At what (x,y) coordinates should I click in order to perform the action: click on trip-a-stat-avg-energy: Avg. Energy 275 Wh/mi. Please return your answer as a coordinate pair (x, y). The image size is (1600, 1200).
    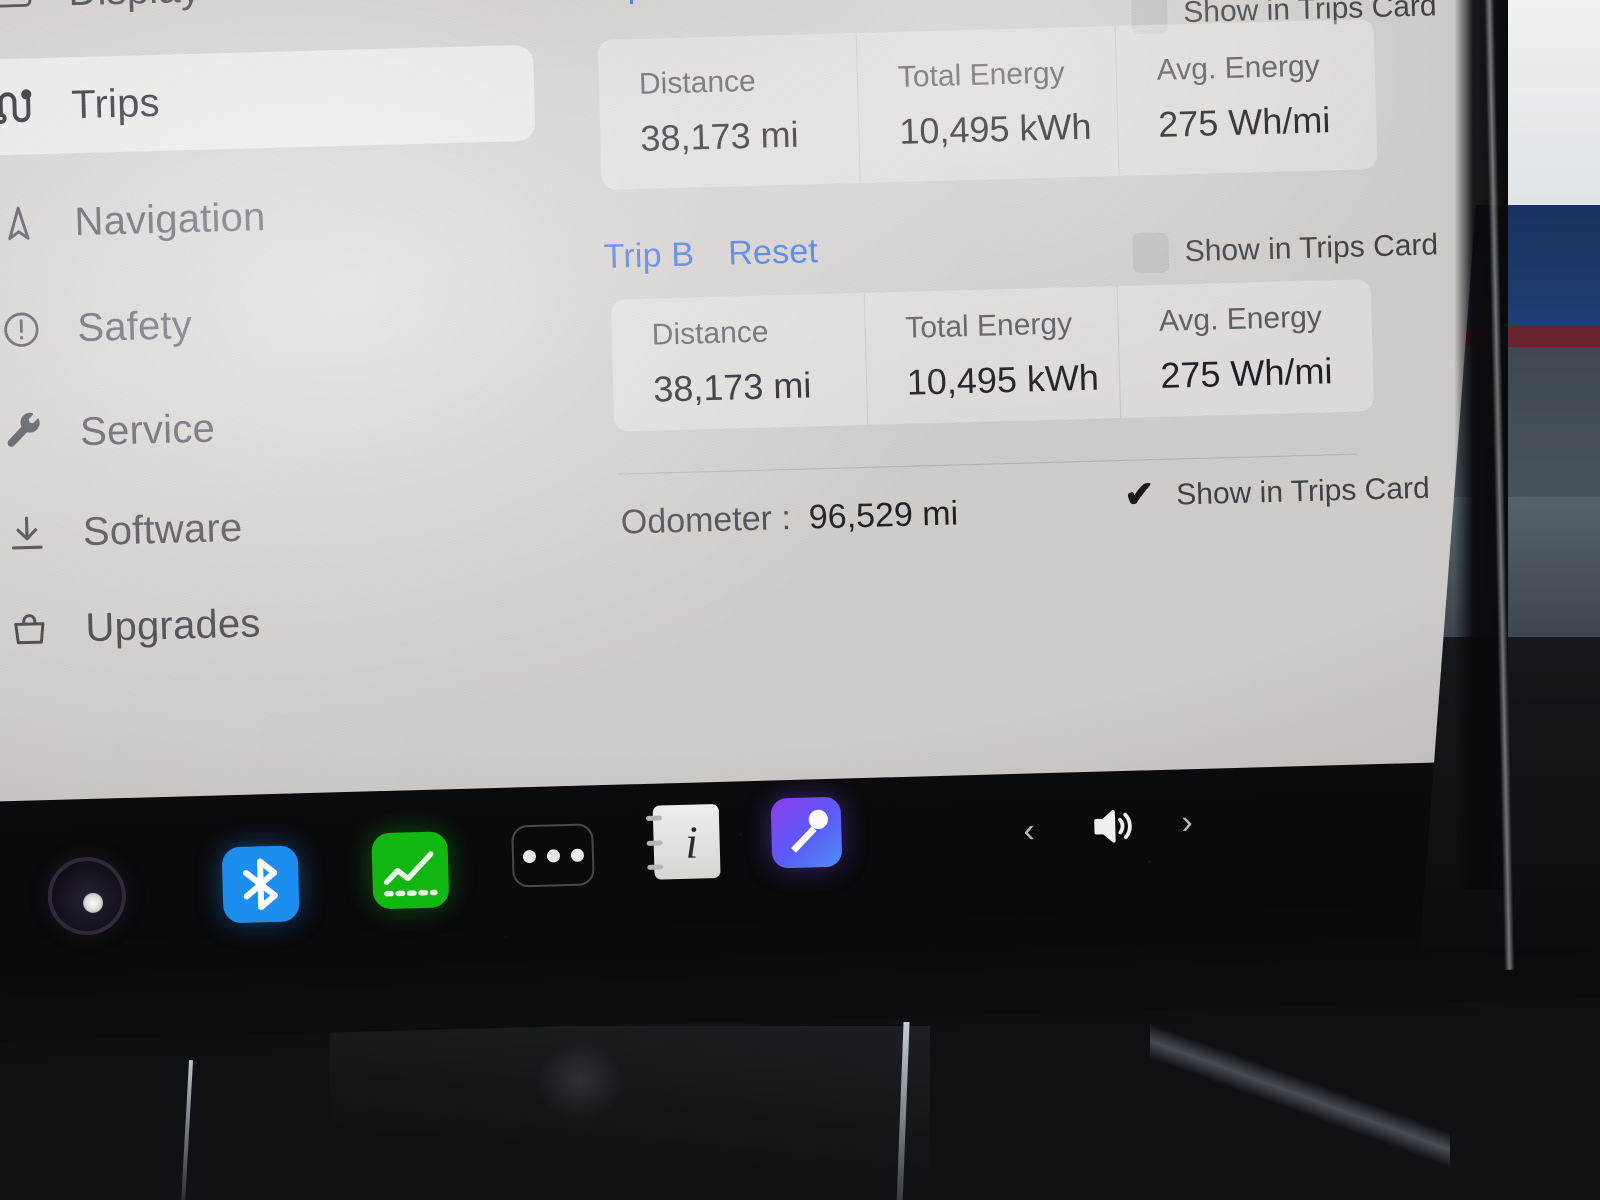
    Looking at the image, I should click on (1246, 97).